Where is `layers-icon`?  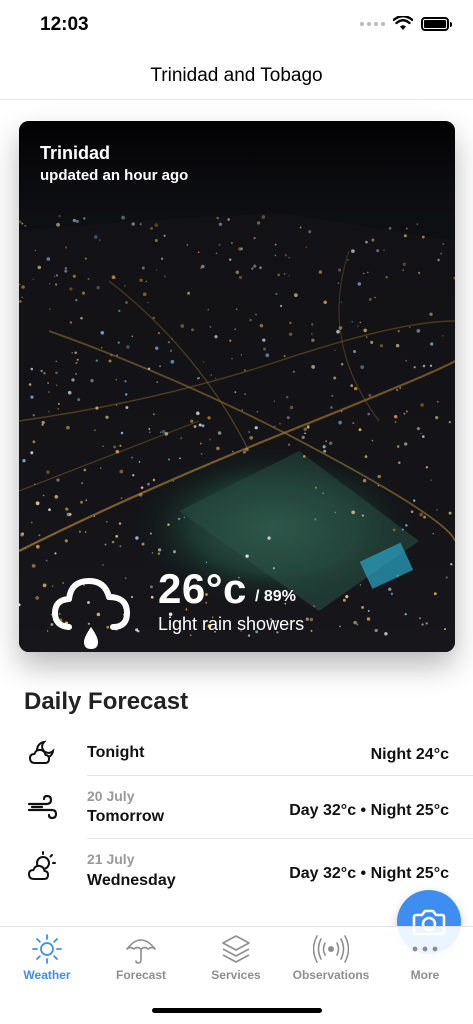 layers-icon is located at coordinates (236, 949).